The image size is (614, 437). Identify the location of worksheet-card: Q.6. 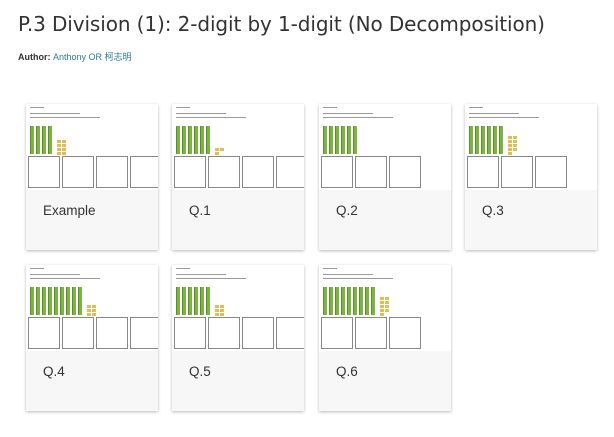
(385, 338).